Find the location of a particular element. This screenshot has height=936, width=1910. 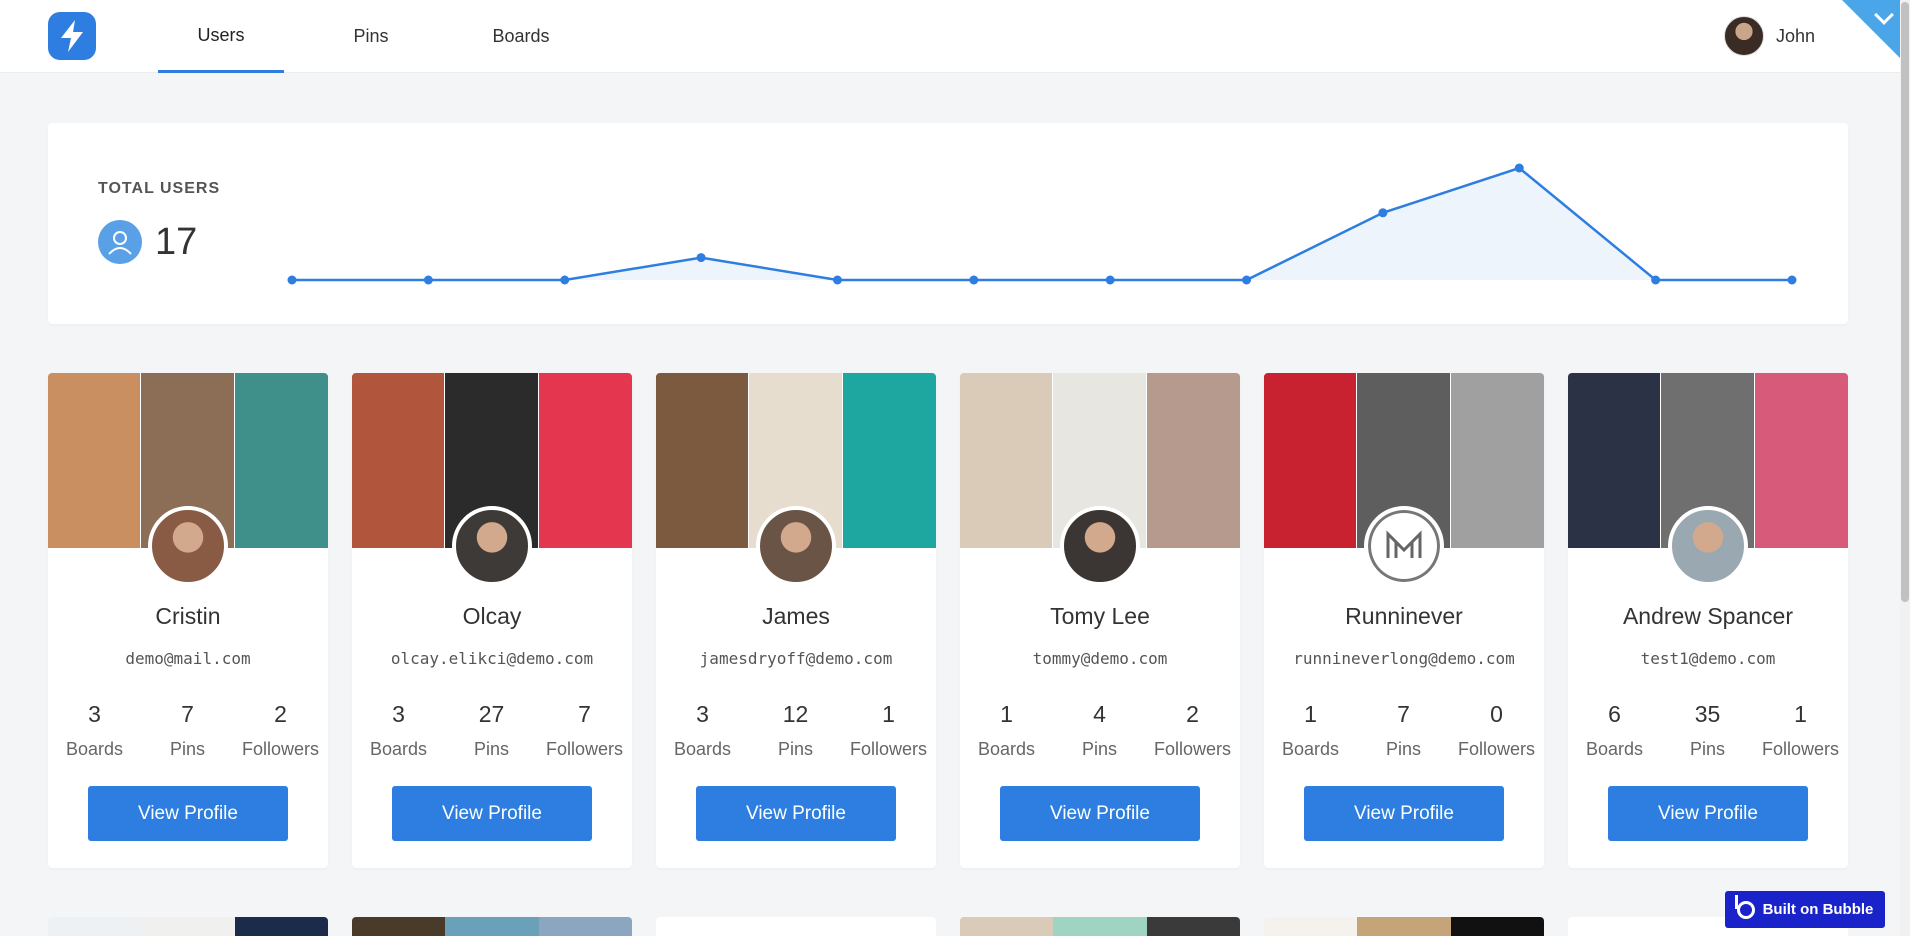

tab-boards: Boards is located at coordinates (521, 36).